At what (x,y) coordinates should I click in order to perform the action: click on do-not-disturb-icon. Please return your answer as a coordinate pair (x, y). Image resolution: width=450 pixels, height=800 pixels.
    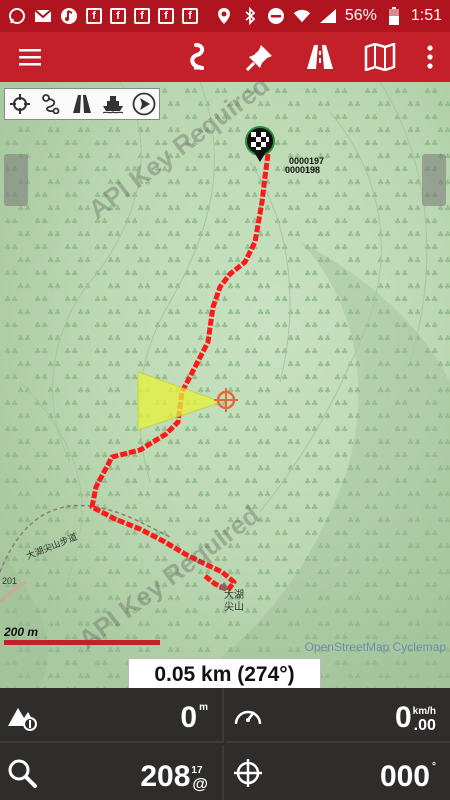
    Looking at the image, I should click on (276, 16).